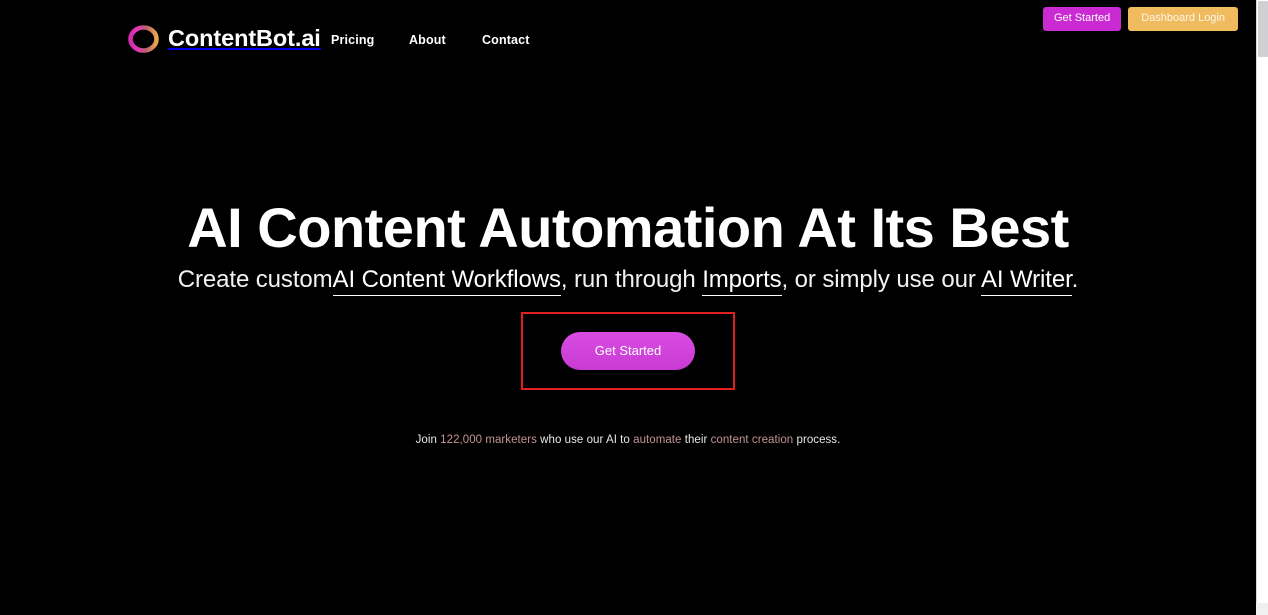 The image size is (1268, 615). Describe the element at coordinates (1026, 281) in the screenshot. I see `hero-link-ai-writer: AI Writer` at that location.